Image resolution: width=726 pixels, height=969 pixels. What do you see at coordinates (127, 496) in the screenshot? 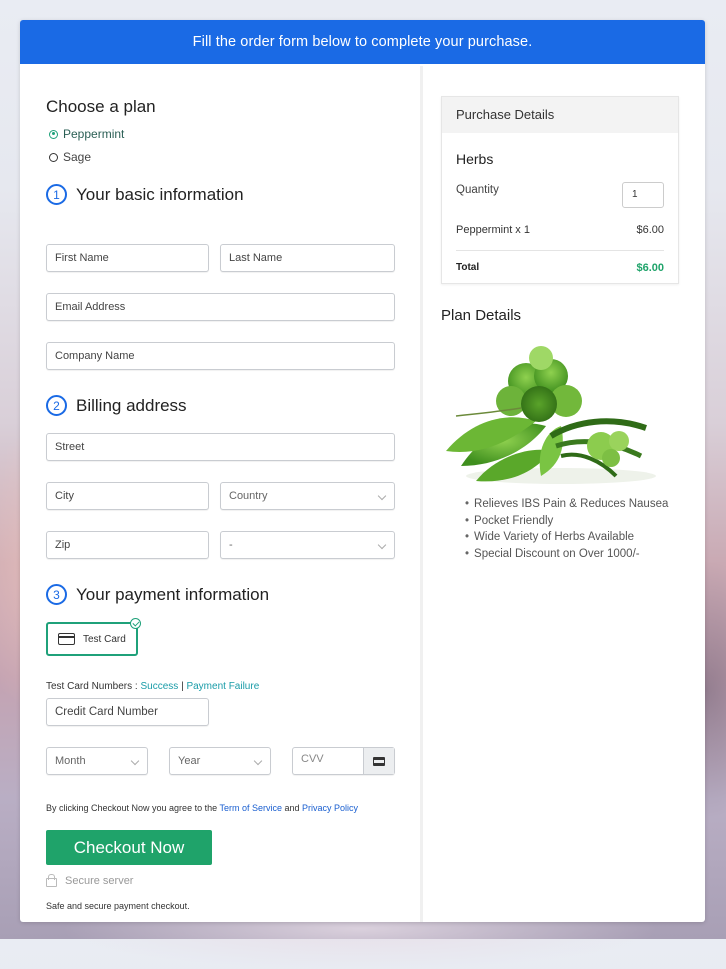
I see `city-input: City` at bounding box center [127, 496].